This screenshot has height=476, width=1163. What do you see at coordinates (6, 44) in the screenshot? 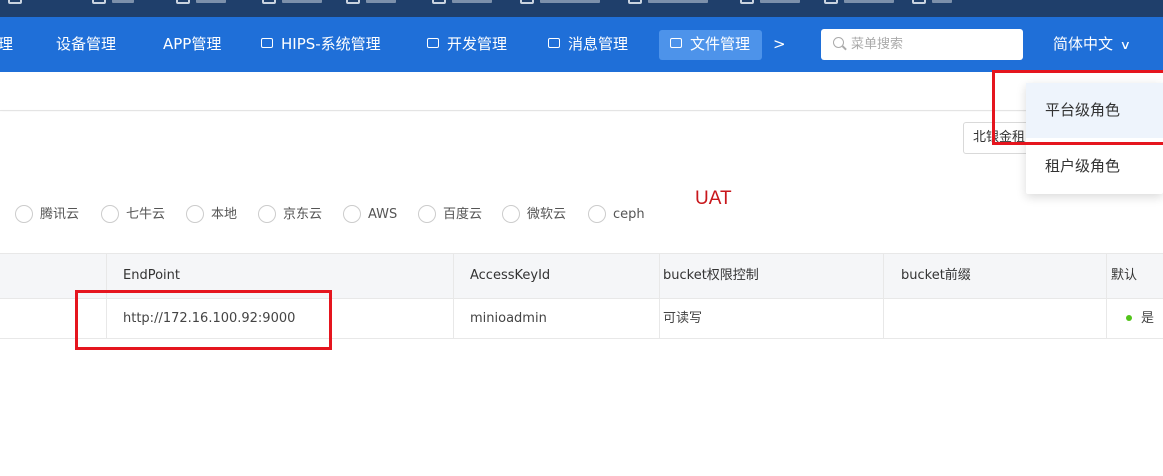
I see `nav-item-partial: 理` at bounding box center [6, 44].